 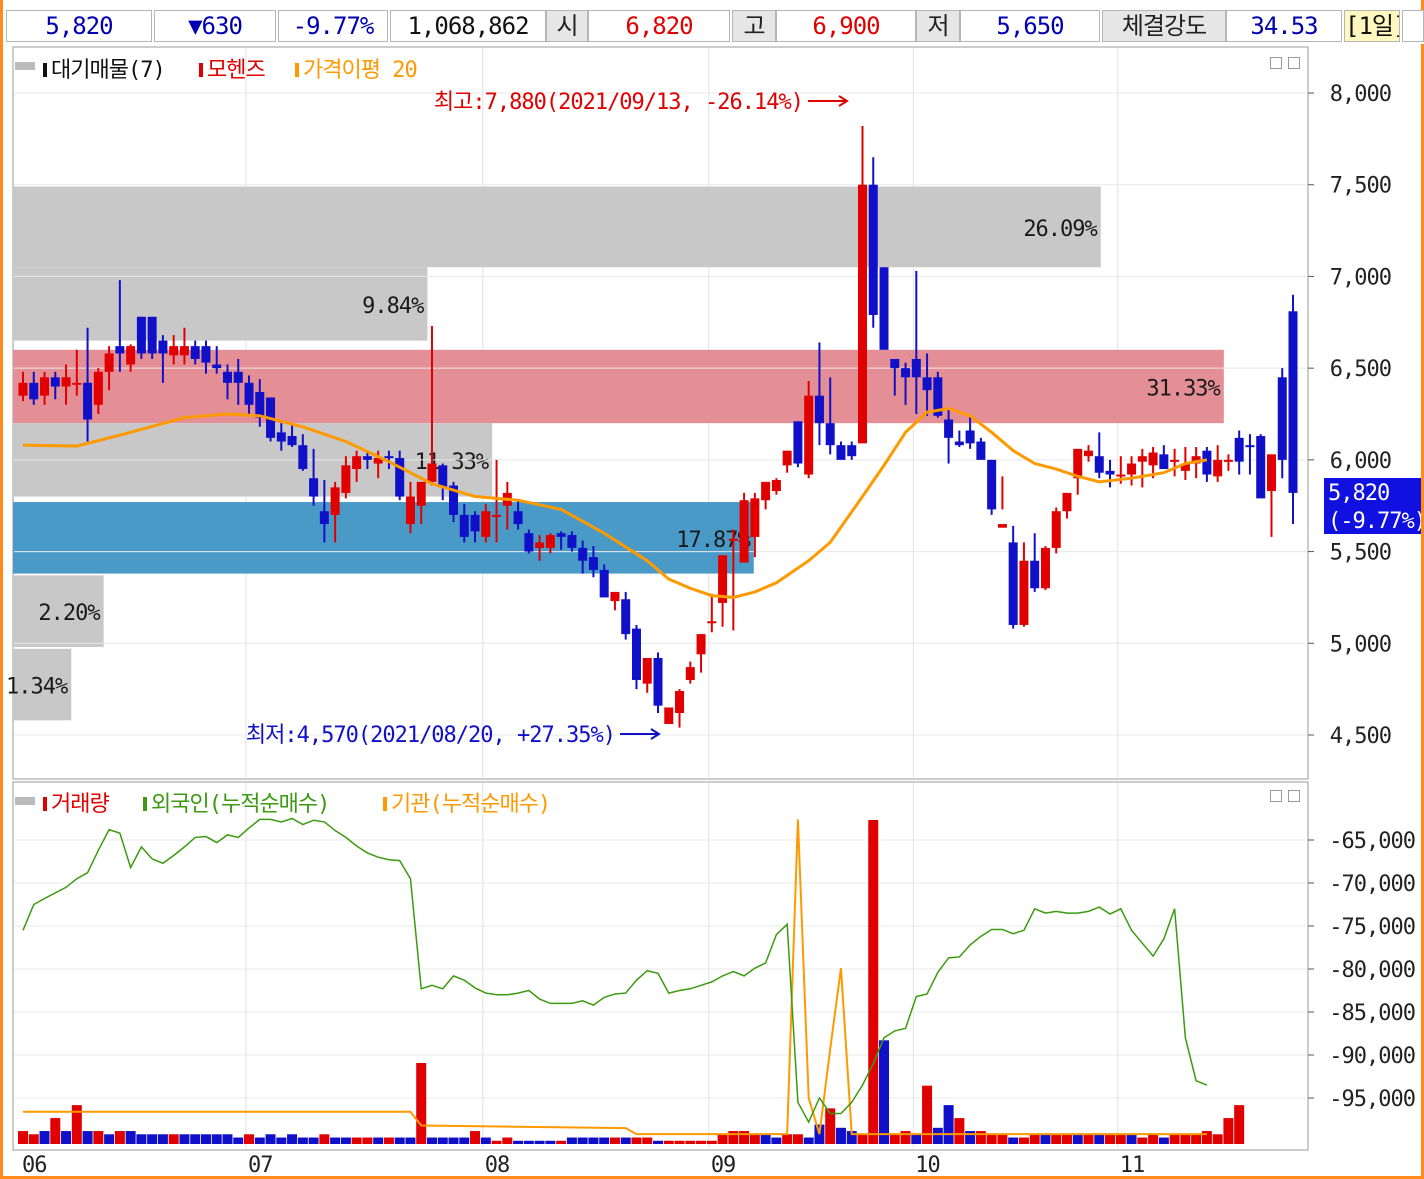 What do you see at coordinates (1360, 553) in the screenshot?
I see `y-tick-label: 5,500` at bounding box center [1360, 553].